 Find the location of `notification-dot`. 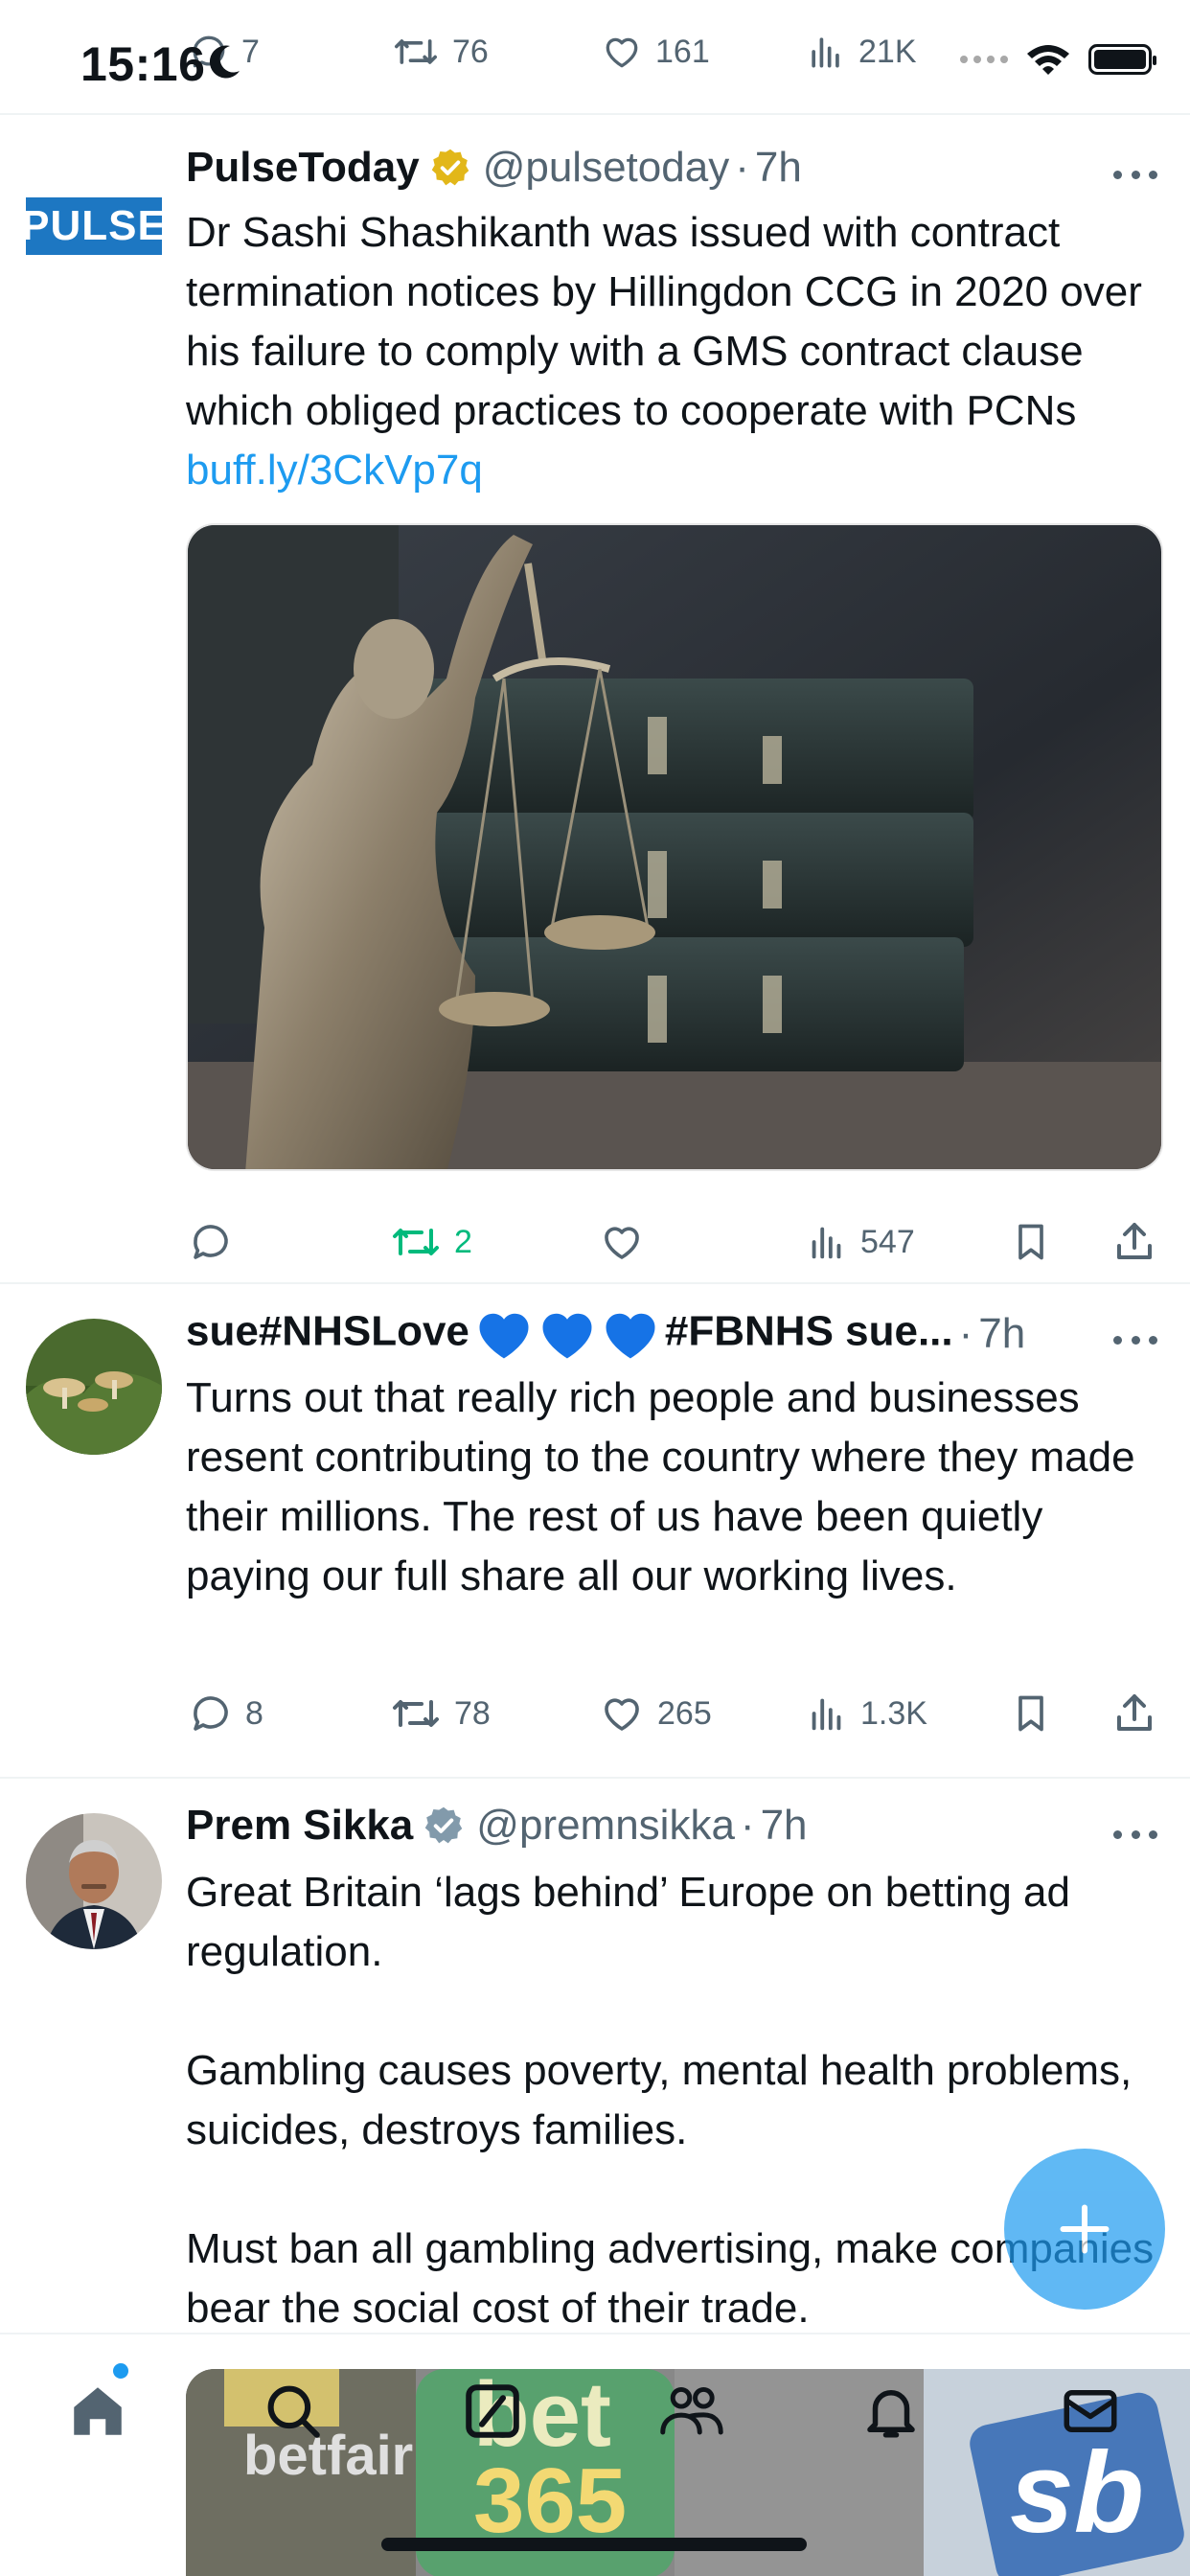

notification-dot is located at coordinates (121, 2371).